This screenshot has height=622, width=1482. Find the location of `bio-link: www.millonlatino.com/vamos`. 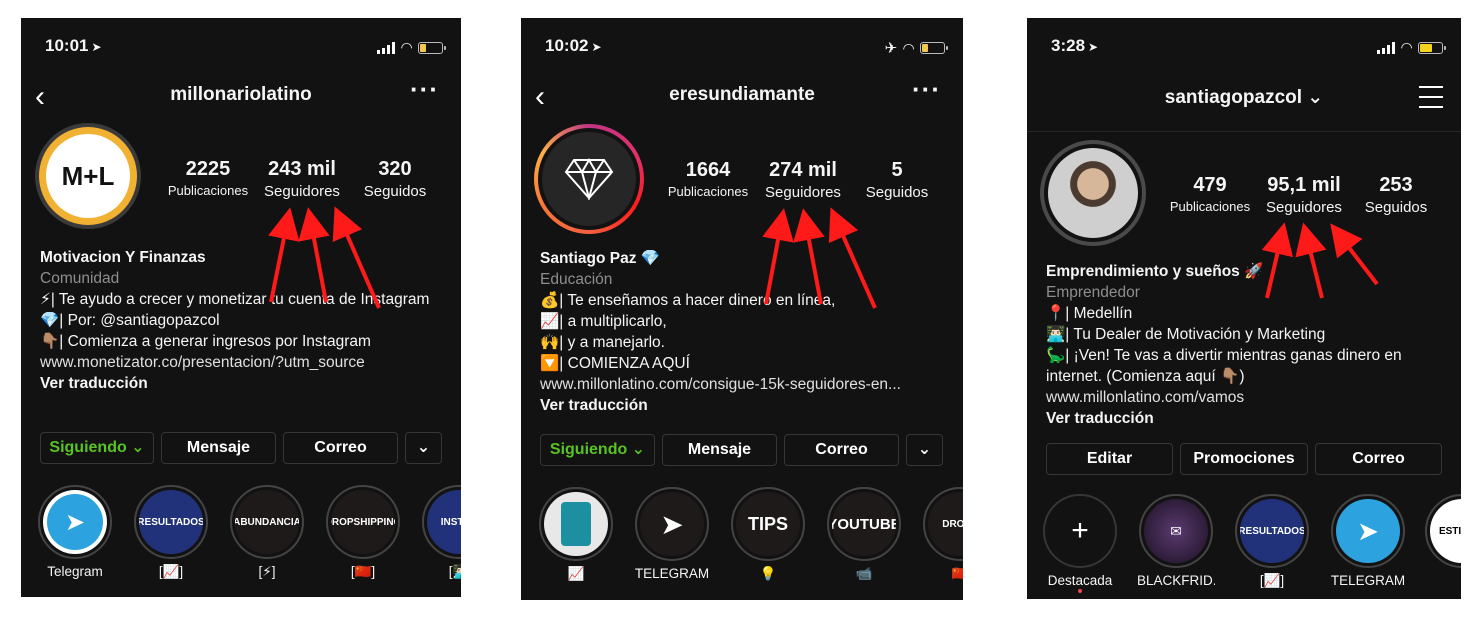

bio-link: www.millonlatino.com/vamos is located at coordinates (1248, 397).